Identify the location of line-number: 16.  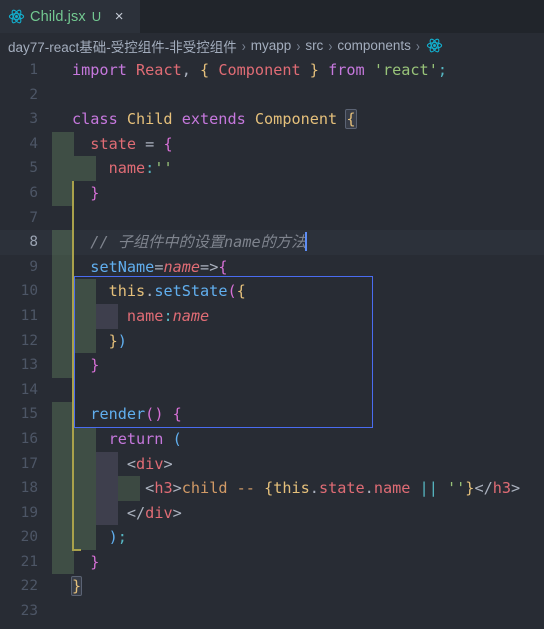
(29, 438).